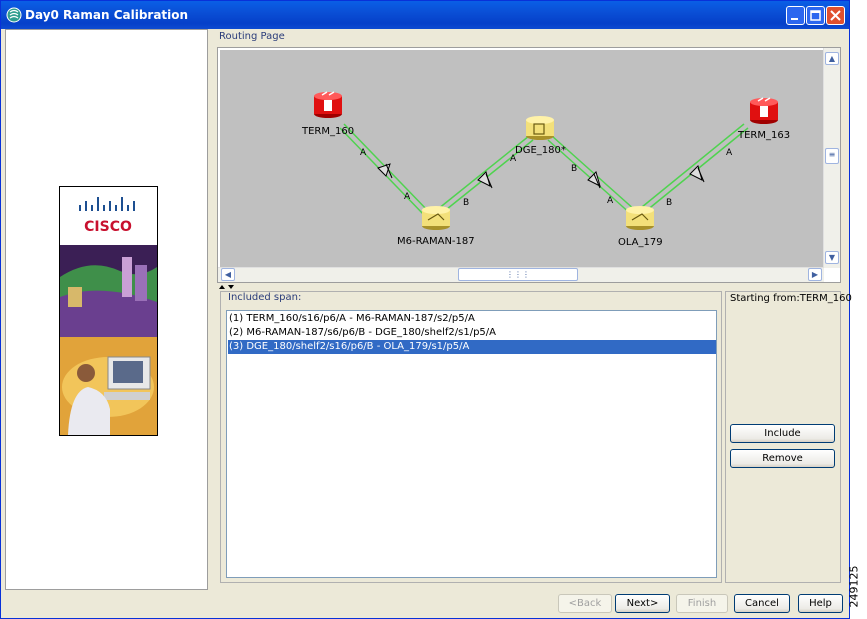  What do you see at coordinates (107, 15) in the screenshot?
I see `window-title: Day0 Raman Calibration` at bounding box center [107, 15].